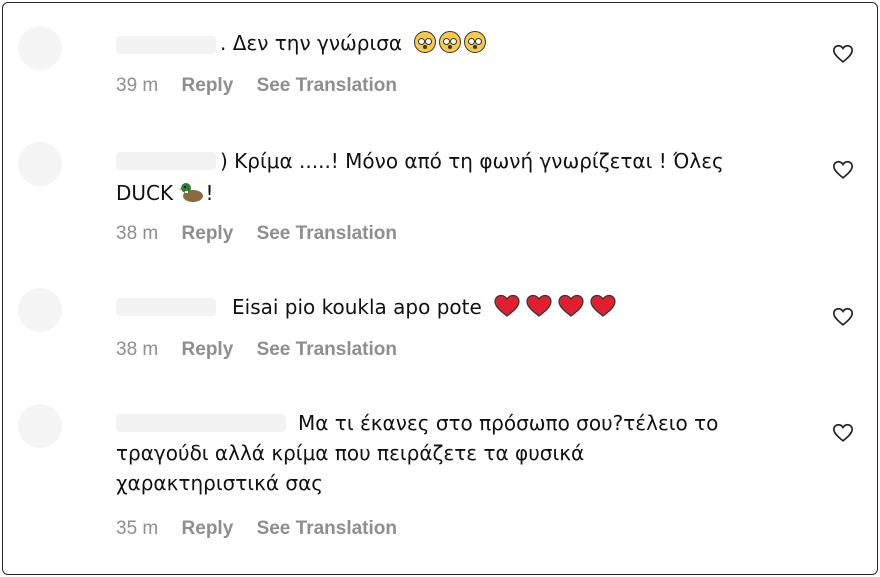 The height and width of the screenshot is (577, 880). What do you see at coordinates (508, 423) in the screenshot?
I see `comment-body-line1: Μα τι έκανες στο πρόσωπο σου?τέλειο το` at bounding box center [508, 423].